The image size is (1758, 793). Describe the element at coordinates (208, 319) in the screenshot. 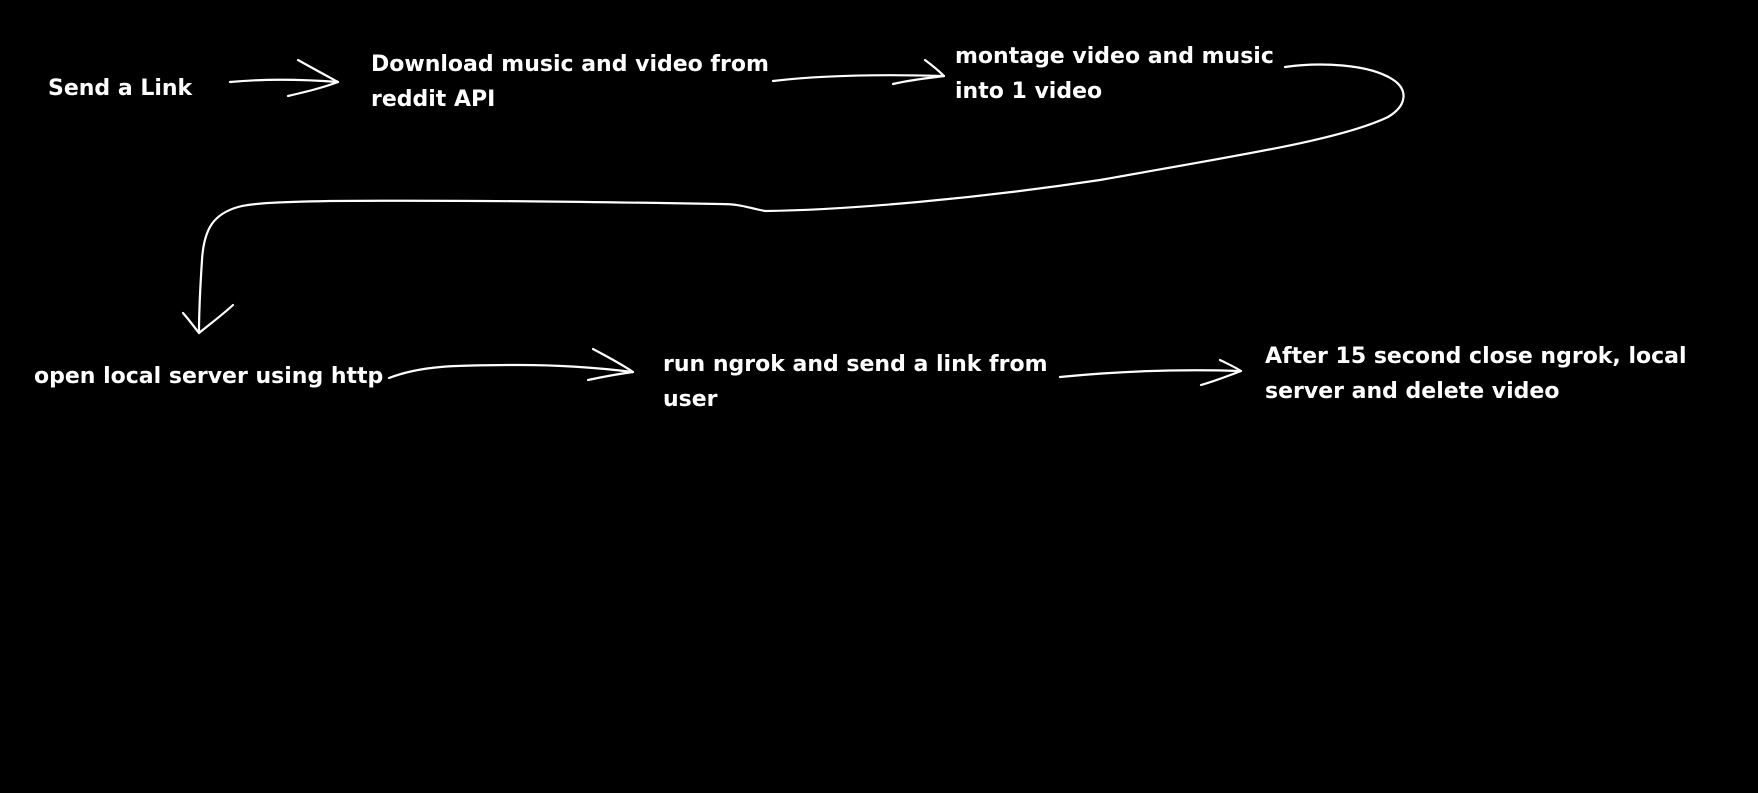

I see `arrowhead-montage-to-open-server` at that location.